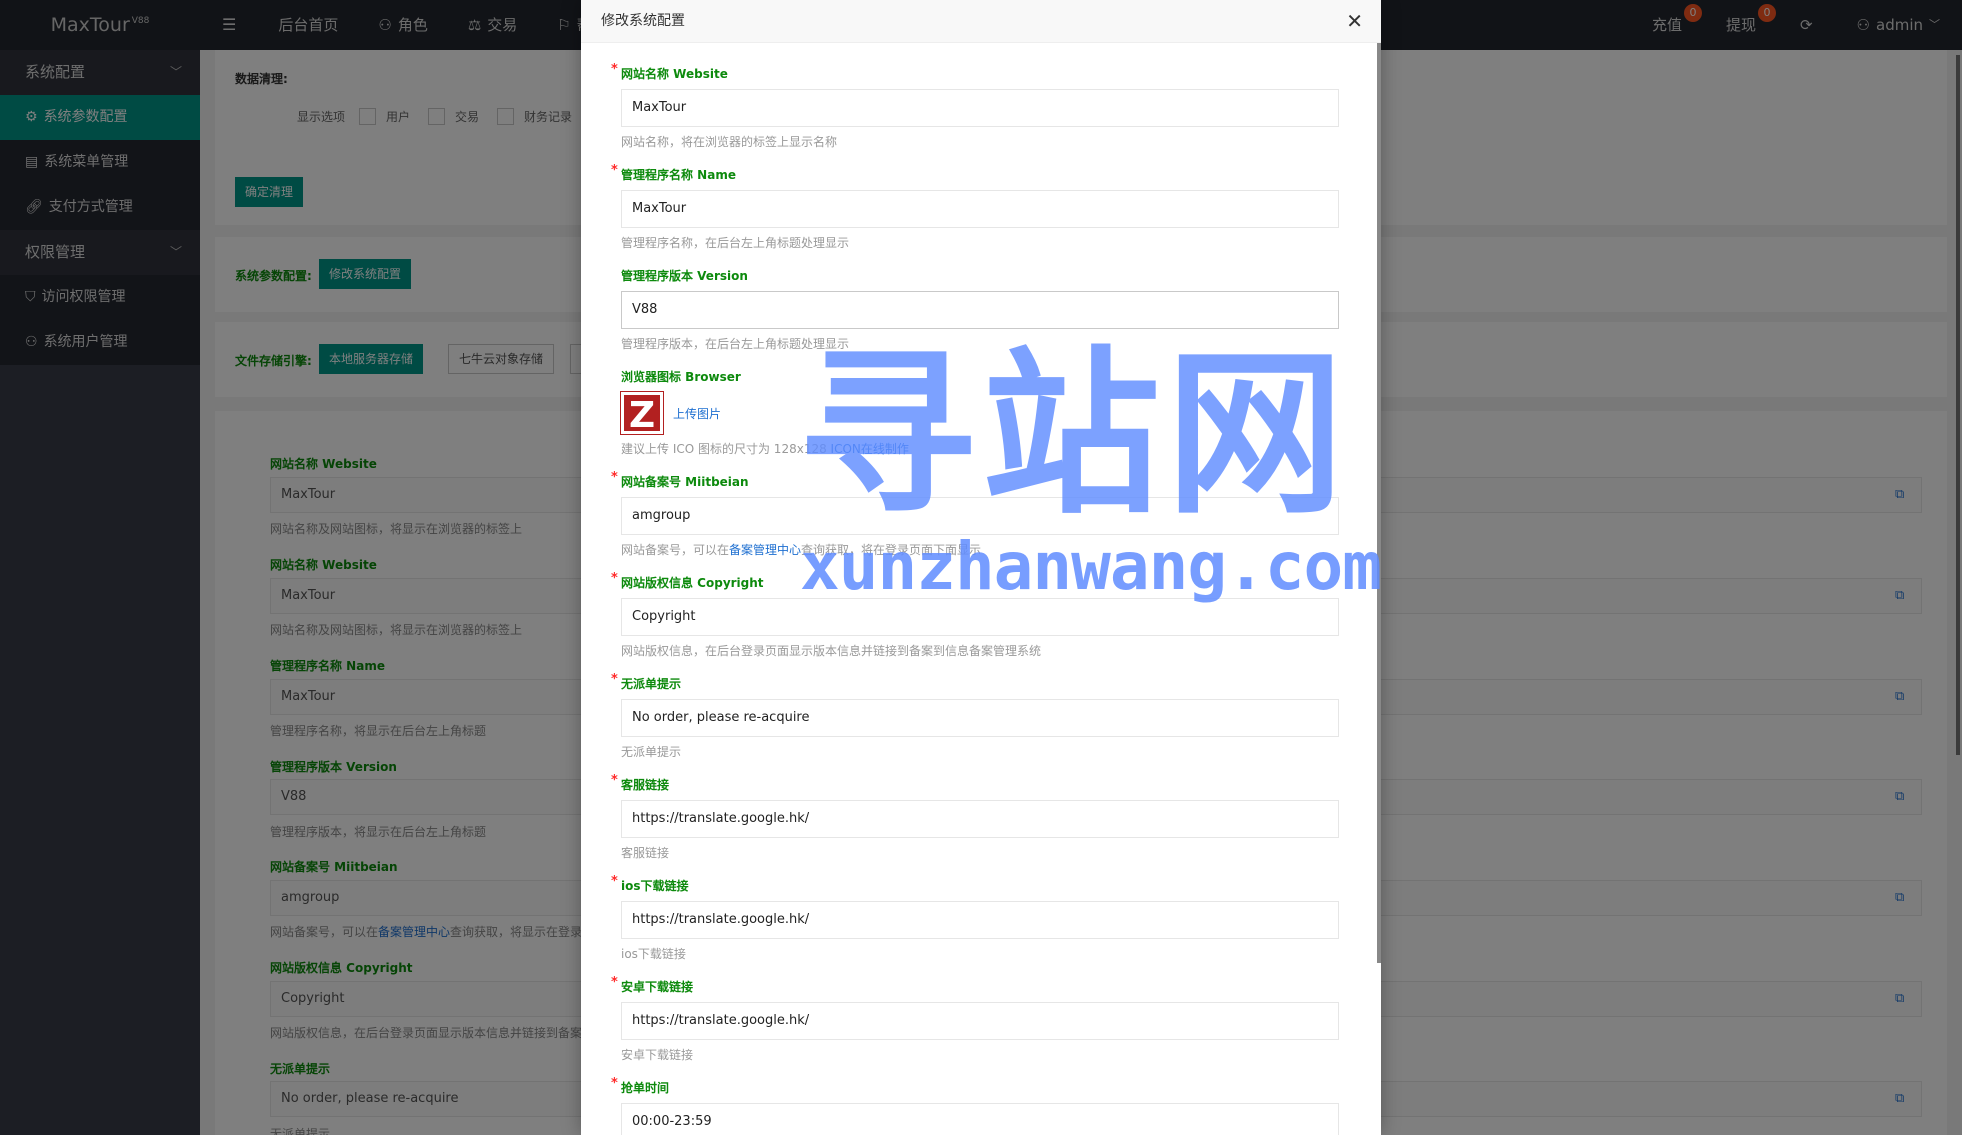 The image size is (1962, 1135). Describe the element at coordinates (980, 209) in the screenshot. I see `app-name-input: MaxTour` at that location.